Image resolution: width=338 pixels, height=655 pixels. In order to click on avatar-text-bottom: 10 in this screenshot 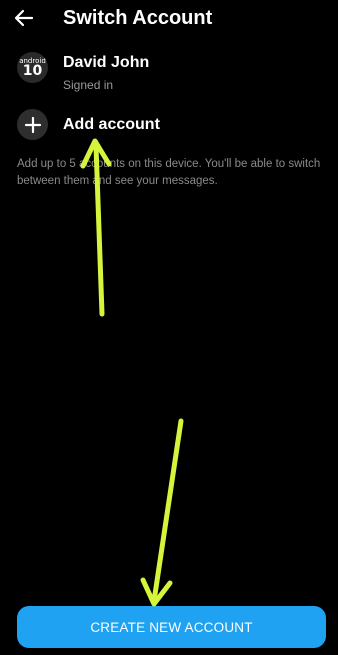, I will do `click(32, 71)`.